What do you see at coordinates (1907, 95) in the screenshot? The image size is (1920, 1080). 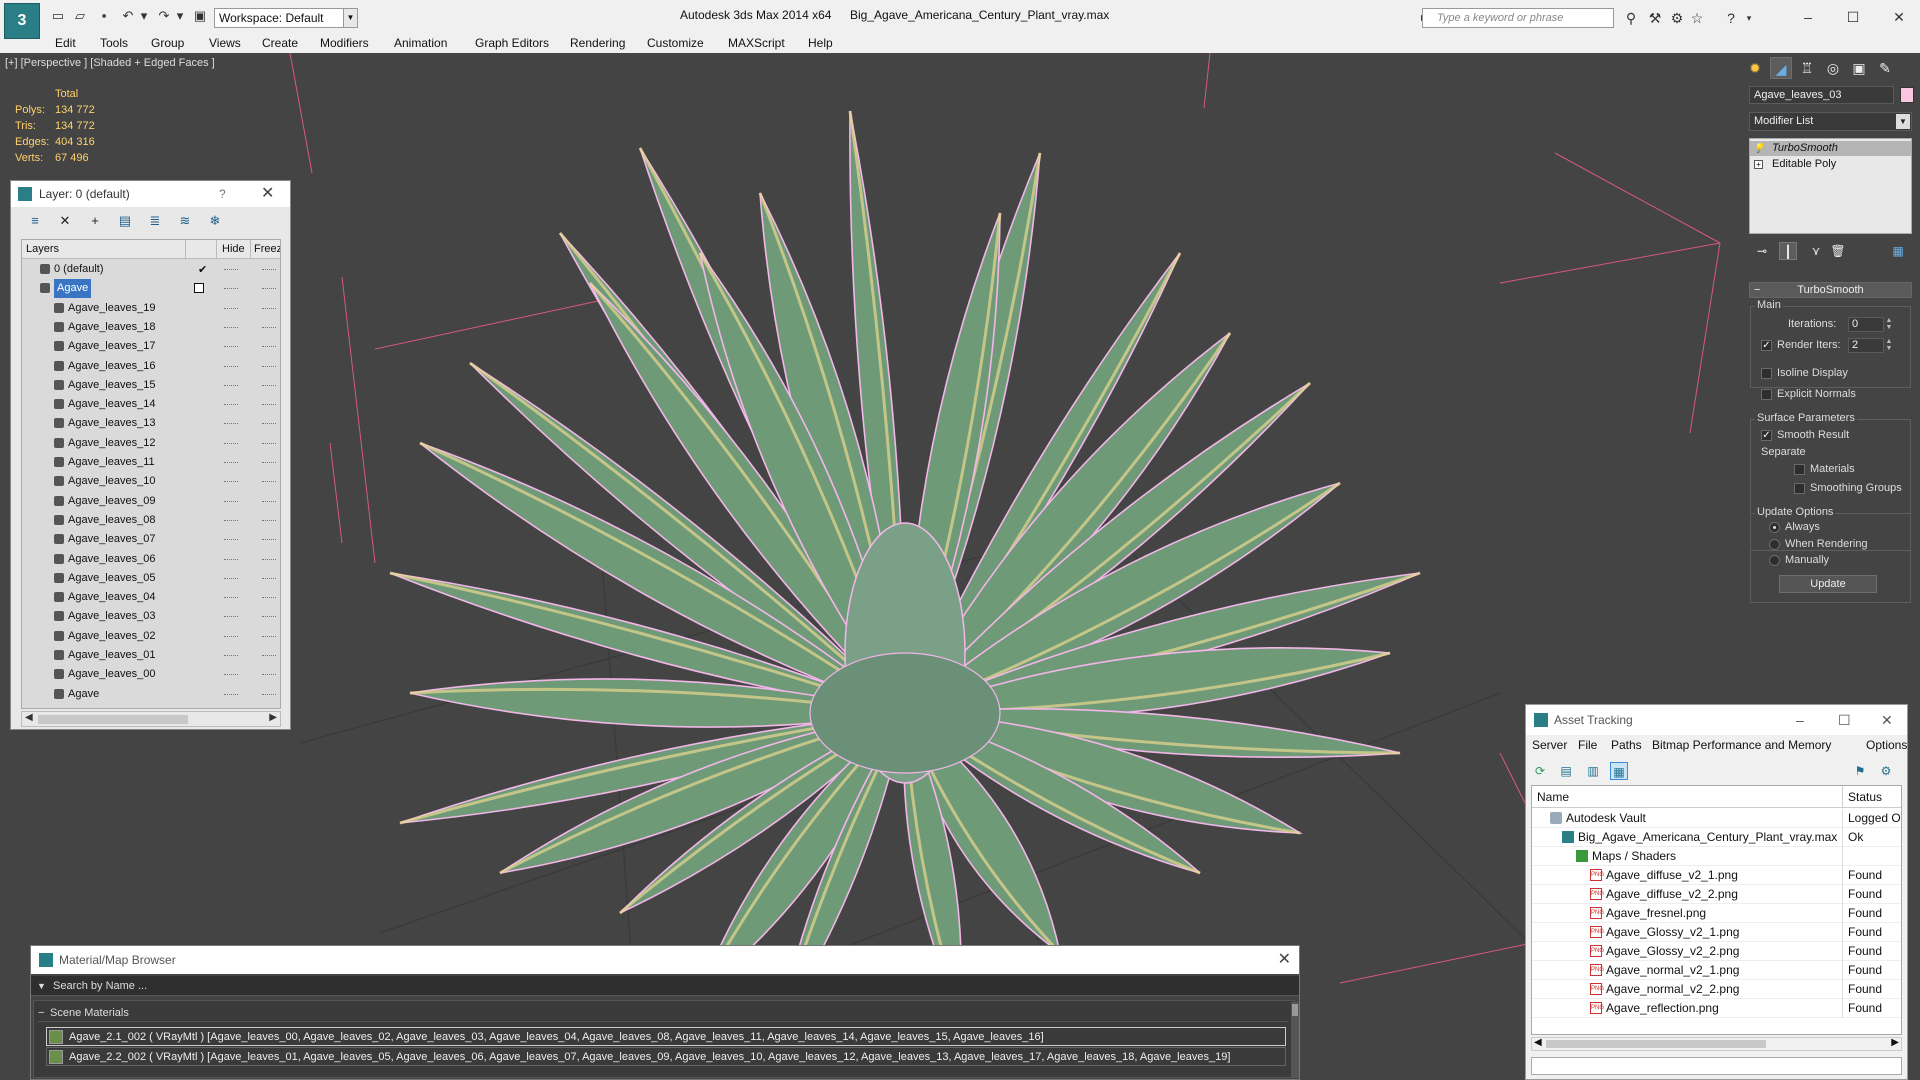 I see `object-color-swatch` at bounding box center [1907, 95].